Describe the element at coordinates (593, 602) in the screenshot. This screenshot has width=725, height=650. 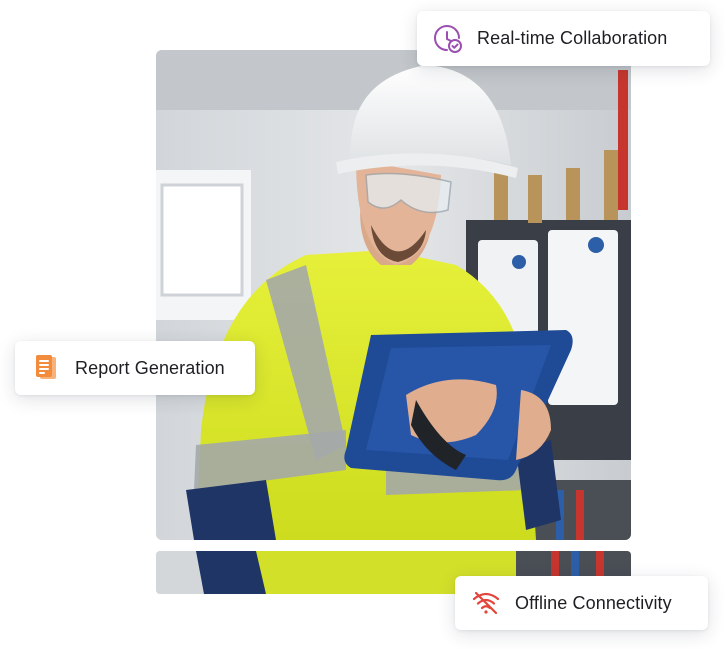
I see `feature-label: Offline Connectivity` at that location.